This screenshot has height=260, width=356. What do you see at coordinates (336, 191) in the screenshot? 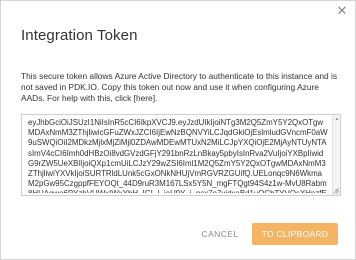
I see `resize-grip-icon` at bounding box center [336, 191].